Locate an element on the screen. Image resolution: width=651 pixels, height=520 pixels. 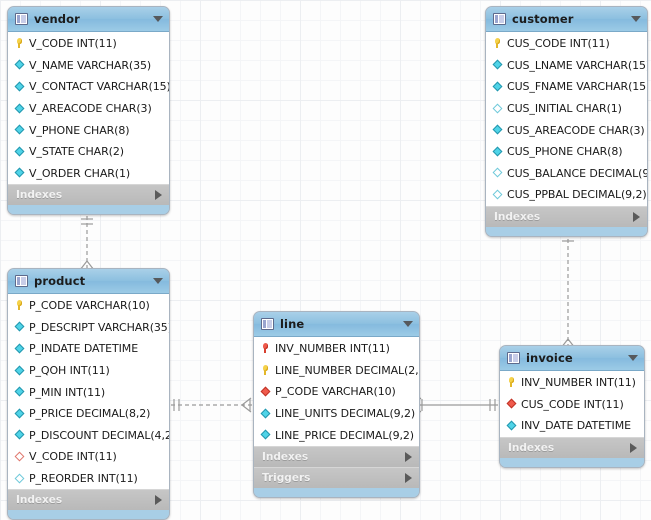
table-row: CUS_AREACODE CHAR(3) is located at coordinates (566, 130).